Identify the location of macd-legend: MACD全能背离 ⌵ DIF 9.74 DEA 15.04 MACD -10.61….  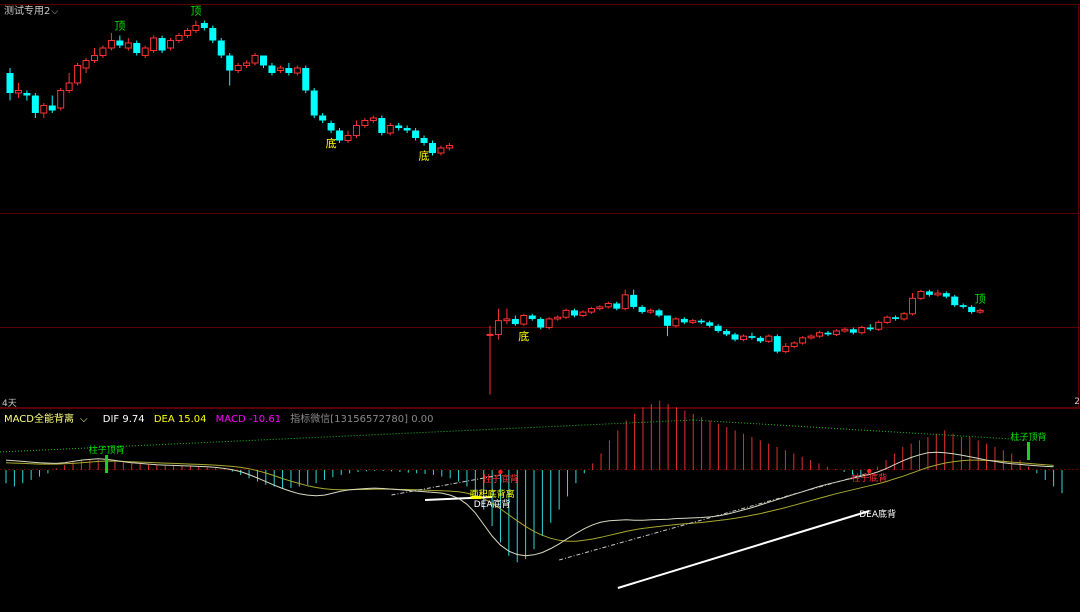
(221, 417).